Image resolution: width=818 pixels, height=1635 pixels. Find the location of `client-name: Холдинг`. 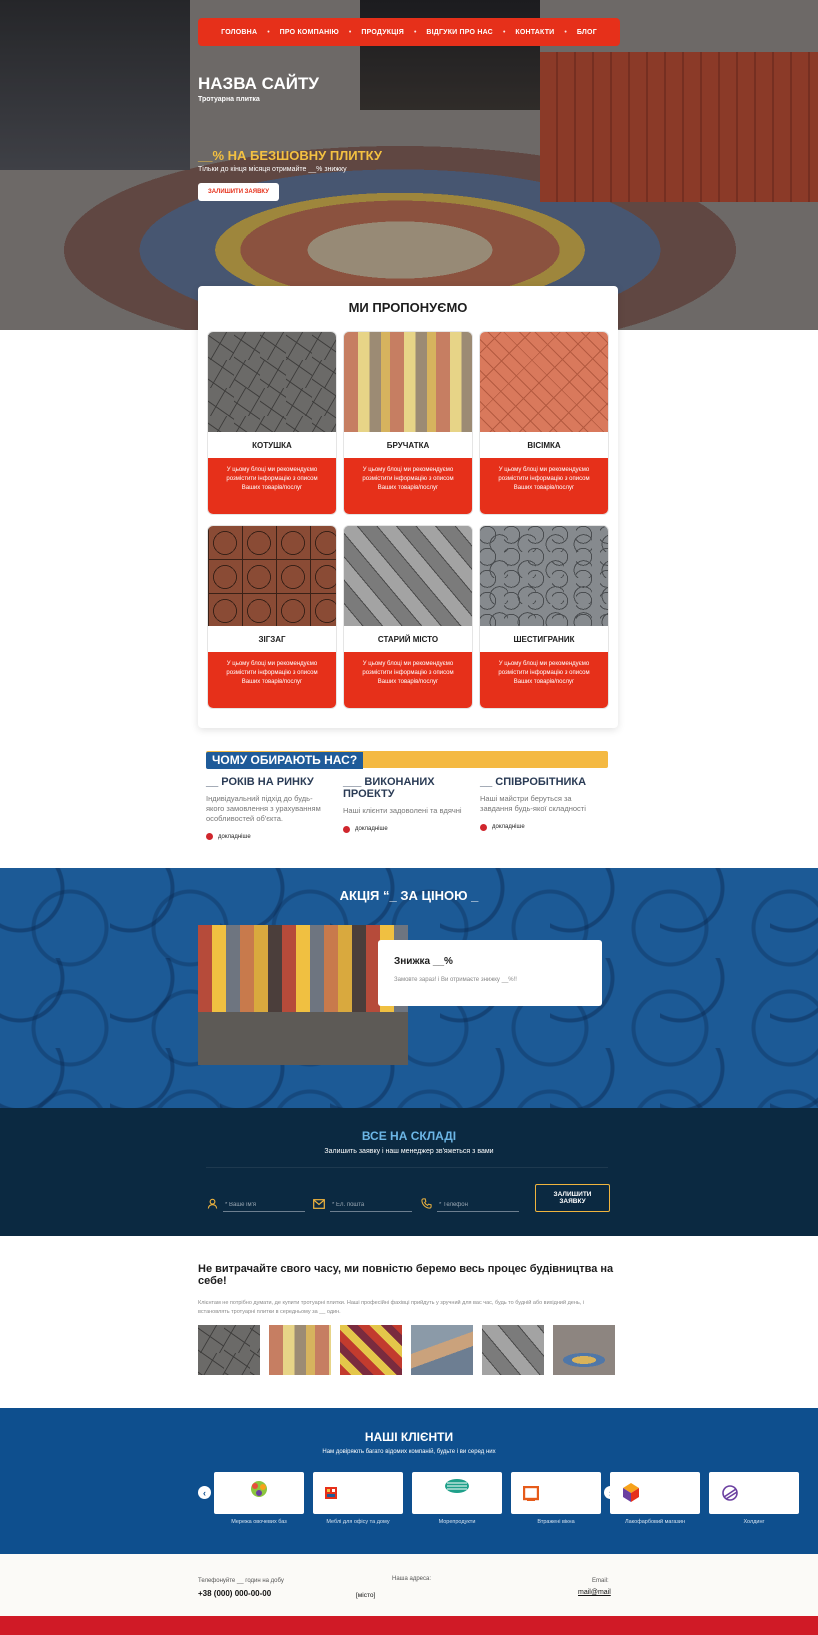

client-name: Холдинг is located at coordinates (754, 1522).